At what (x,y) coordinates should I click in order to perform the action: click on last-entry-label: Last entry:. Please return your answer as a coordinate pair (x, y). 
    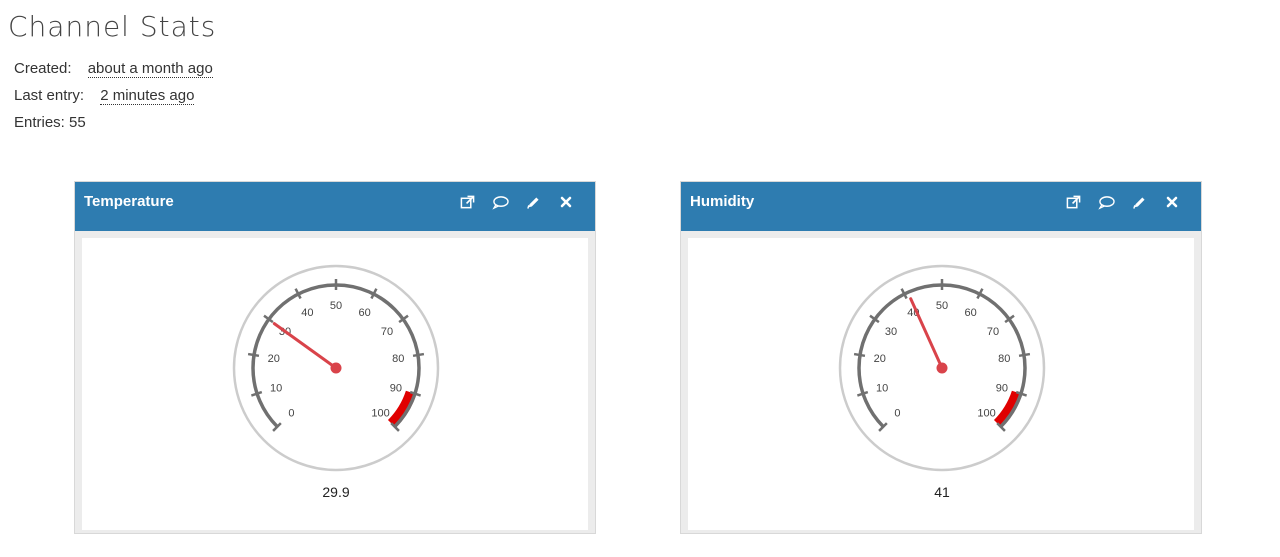
    Looking at the image, I should click on (49, 95).